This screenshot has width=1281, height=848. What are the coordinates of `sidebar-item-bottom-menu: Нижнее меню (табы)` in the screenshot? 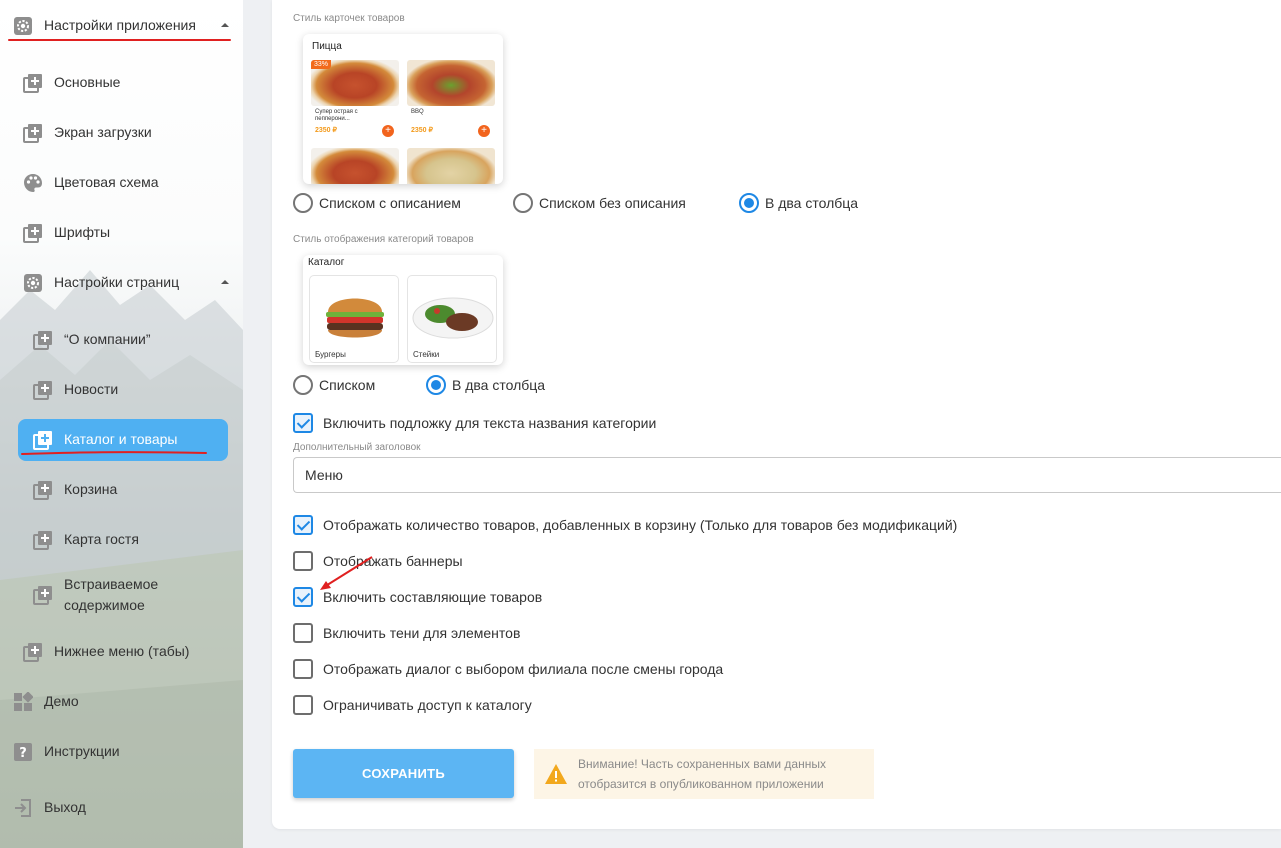 It's located at (106, 651).